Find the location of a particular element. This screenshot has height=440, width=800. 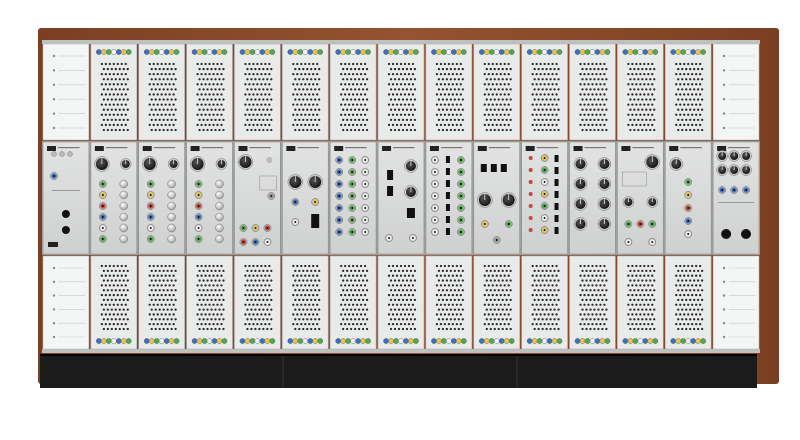

module-logo is located at coordinates (626, 148).